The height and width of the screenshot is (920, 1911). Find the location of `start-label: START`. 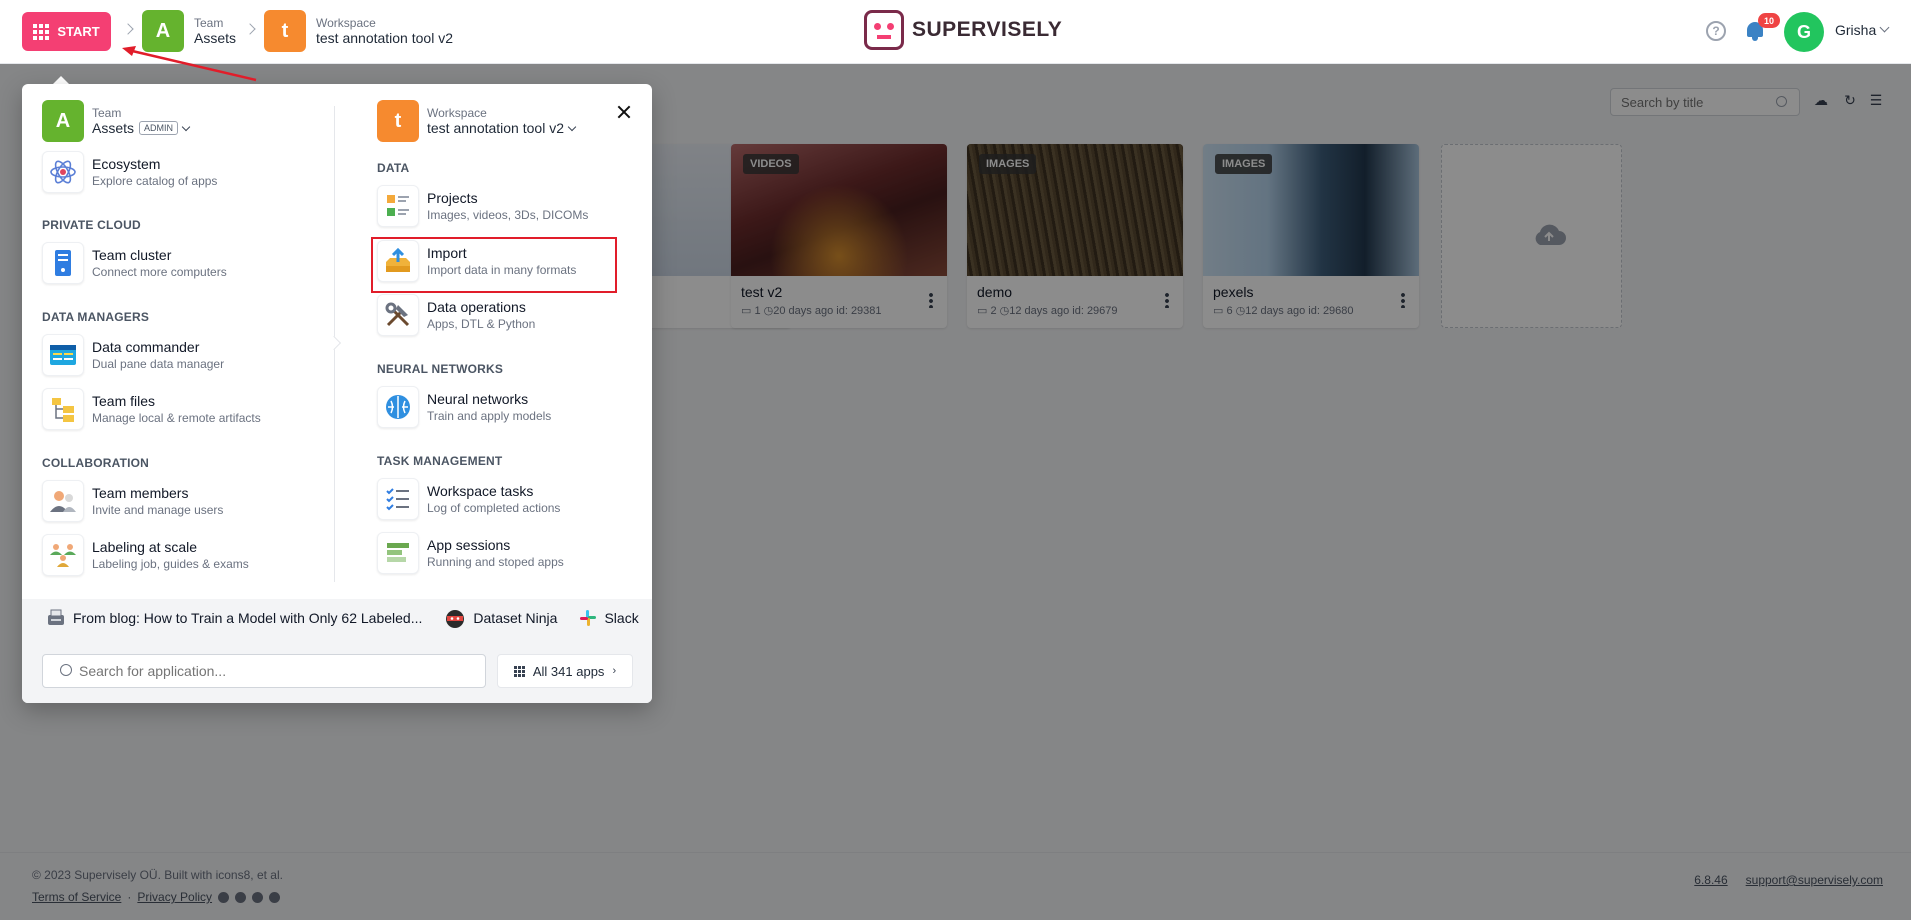

start-label: START is located at coordinates (78, 31).